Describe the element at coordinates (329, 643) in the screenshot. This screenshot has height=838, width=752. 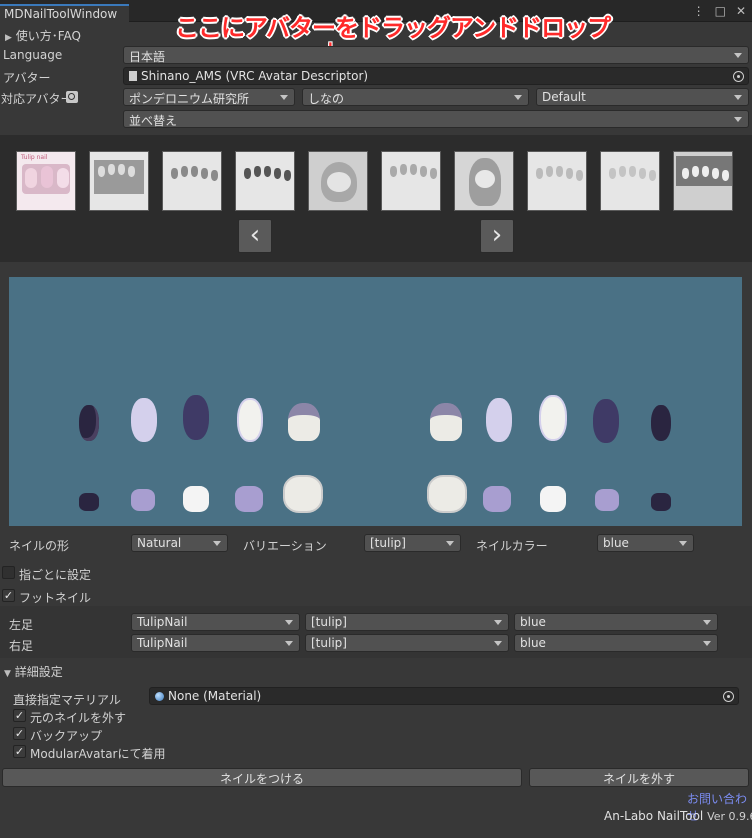
I see `right-foot-variation-value: [tulip]` at that location.